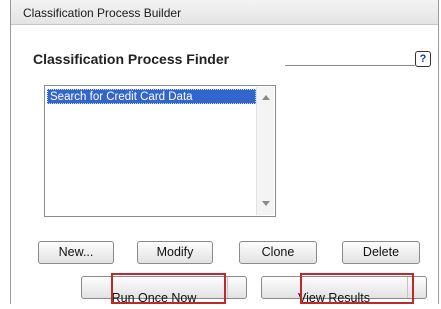 The image size is (441, 309). I want to click on list-item: Search for Credit Card Data, so click(151, 96).